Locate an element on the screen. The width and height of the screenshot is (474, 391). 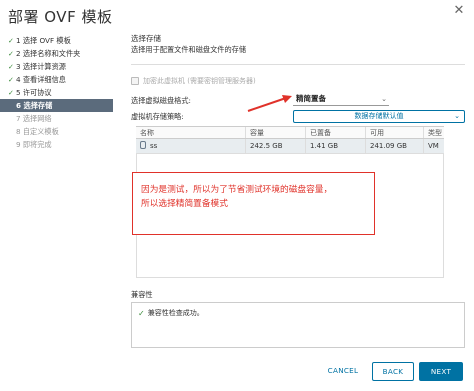
disk-format-label: 选择虚拟磁盘格式: is located at coordinates (161, 100).